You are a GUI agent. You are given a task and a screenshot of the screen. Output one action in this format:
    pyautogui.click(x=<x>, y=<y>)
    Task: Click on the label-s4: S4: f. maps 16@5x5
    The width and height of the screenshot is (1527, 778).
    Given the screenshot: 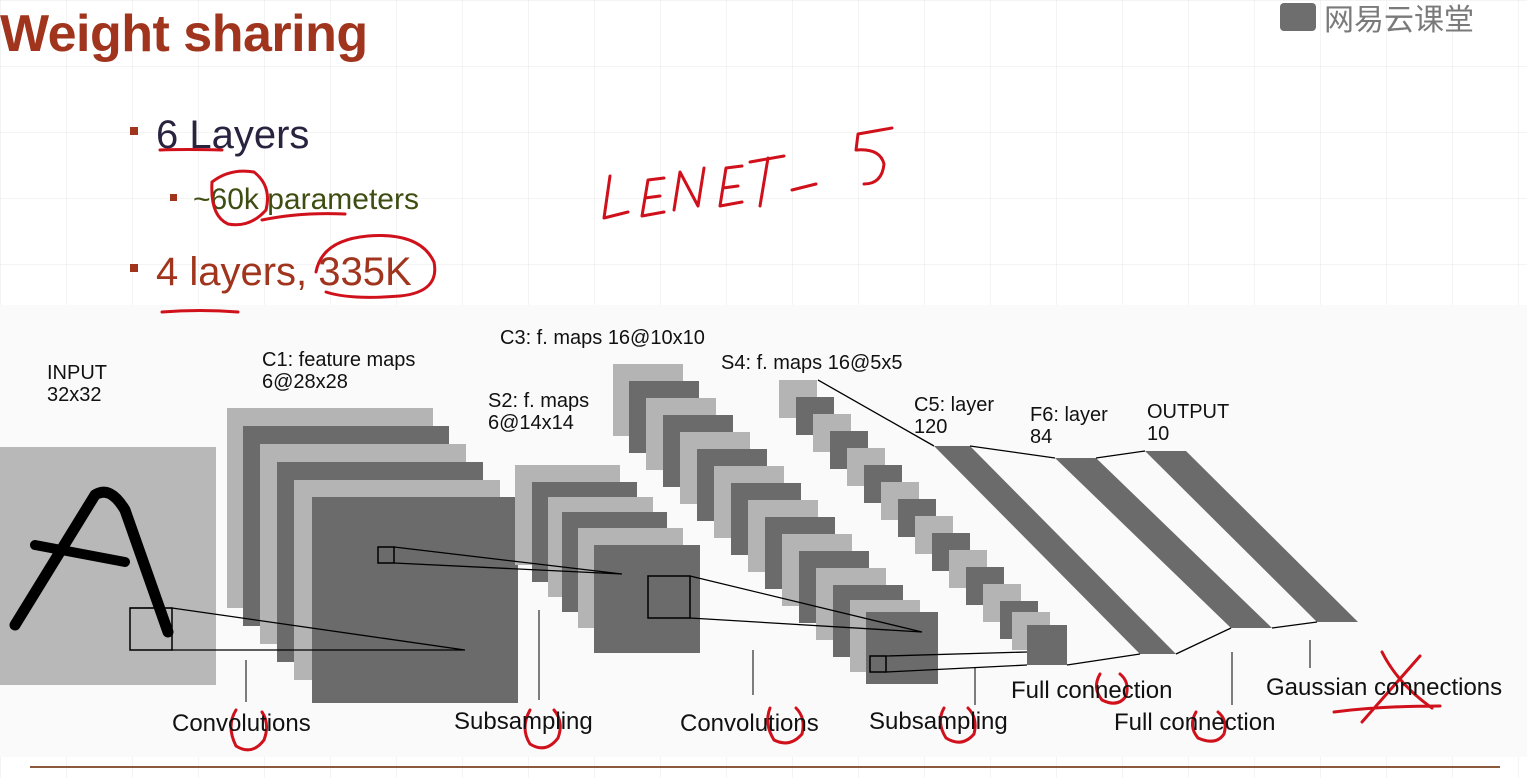 What is the action you would take?
    pyautogui.click(x=812, y=363)
    